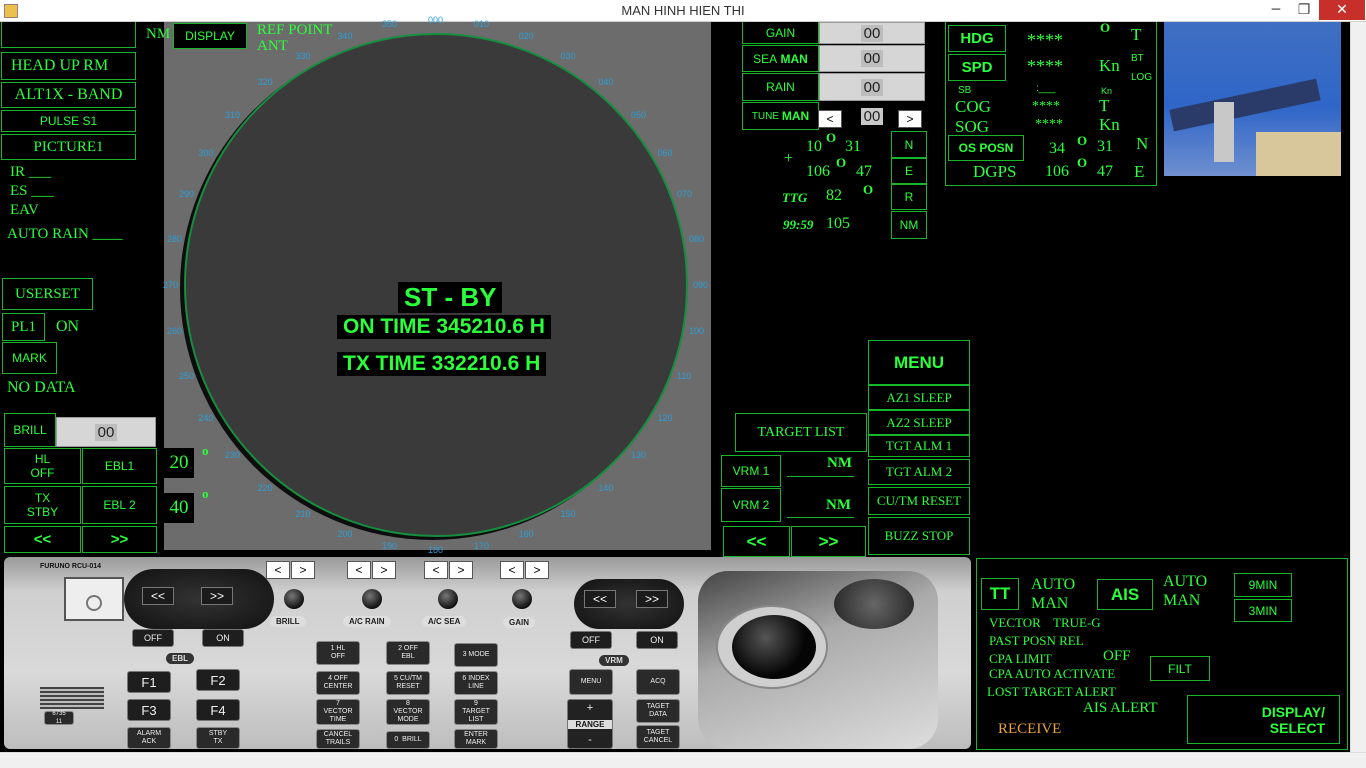 Image resolution: width=1366 pixels, height=768 pixels. I want to click on gain-knob, so click(522, 599).